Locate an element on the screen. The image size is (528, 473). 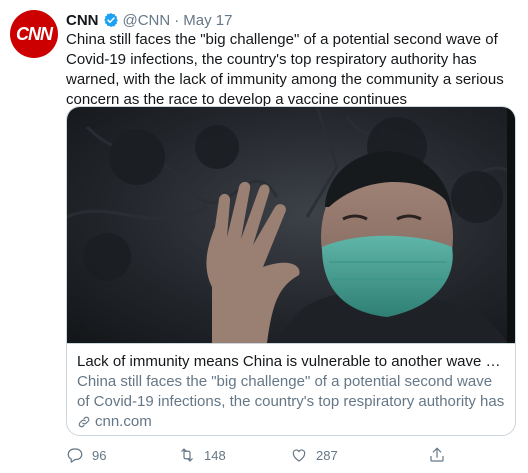
account-handle: @CNN is located at coordinates (147, 20).